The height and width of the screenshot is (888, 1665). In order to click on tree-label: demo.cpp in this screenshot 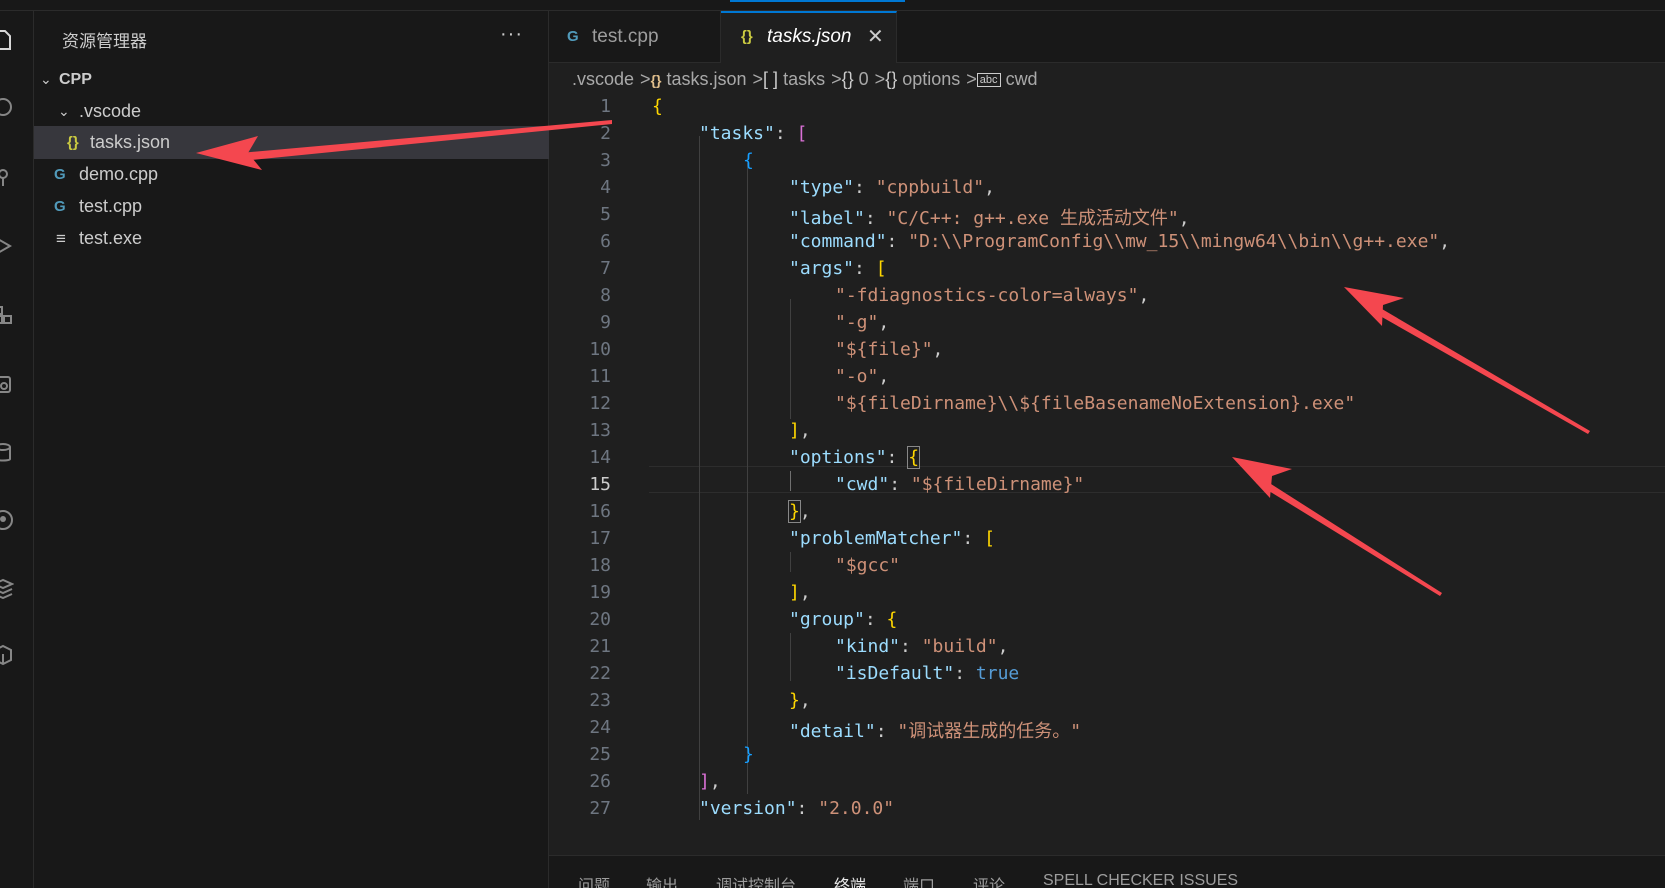, I will do `click(119, 174)`.